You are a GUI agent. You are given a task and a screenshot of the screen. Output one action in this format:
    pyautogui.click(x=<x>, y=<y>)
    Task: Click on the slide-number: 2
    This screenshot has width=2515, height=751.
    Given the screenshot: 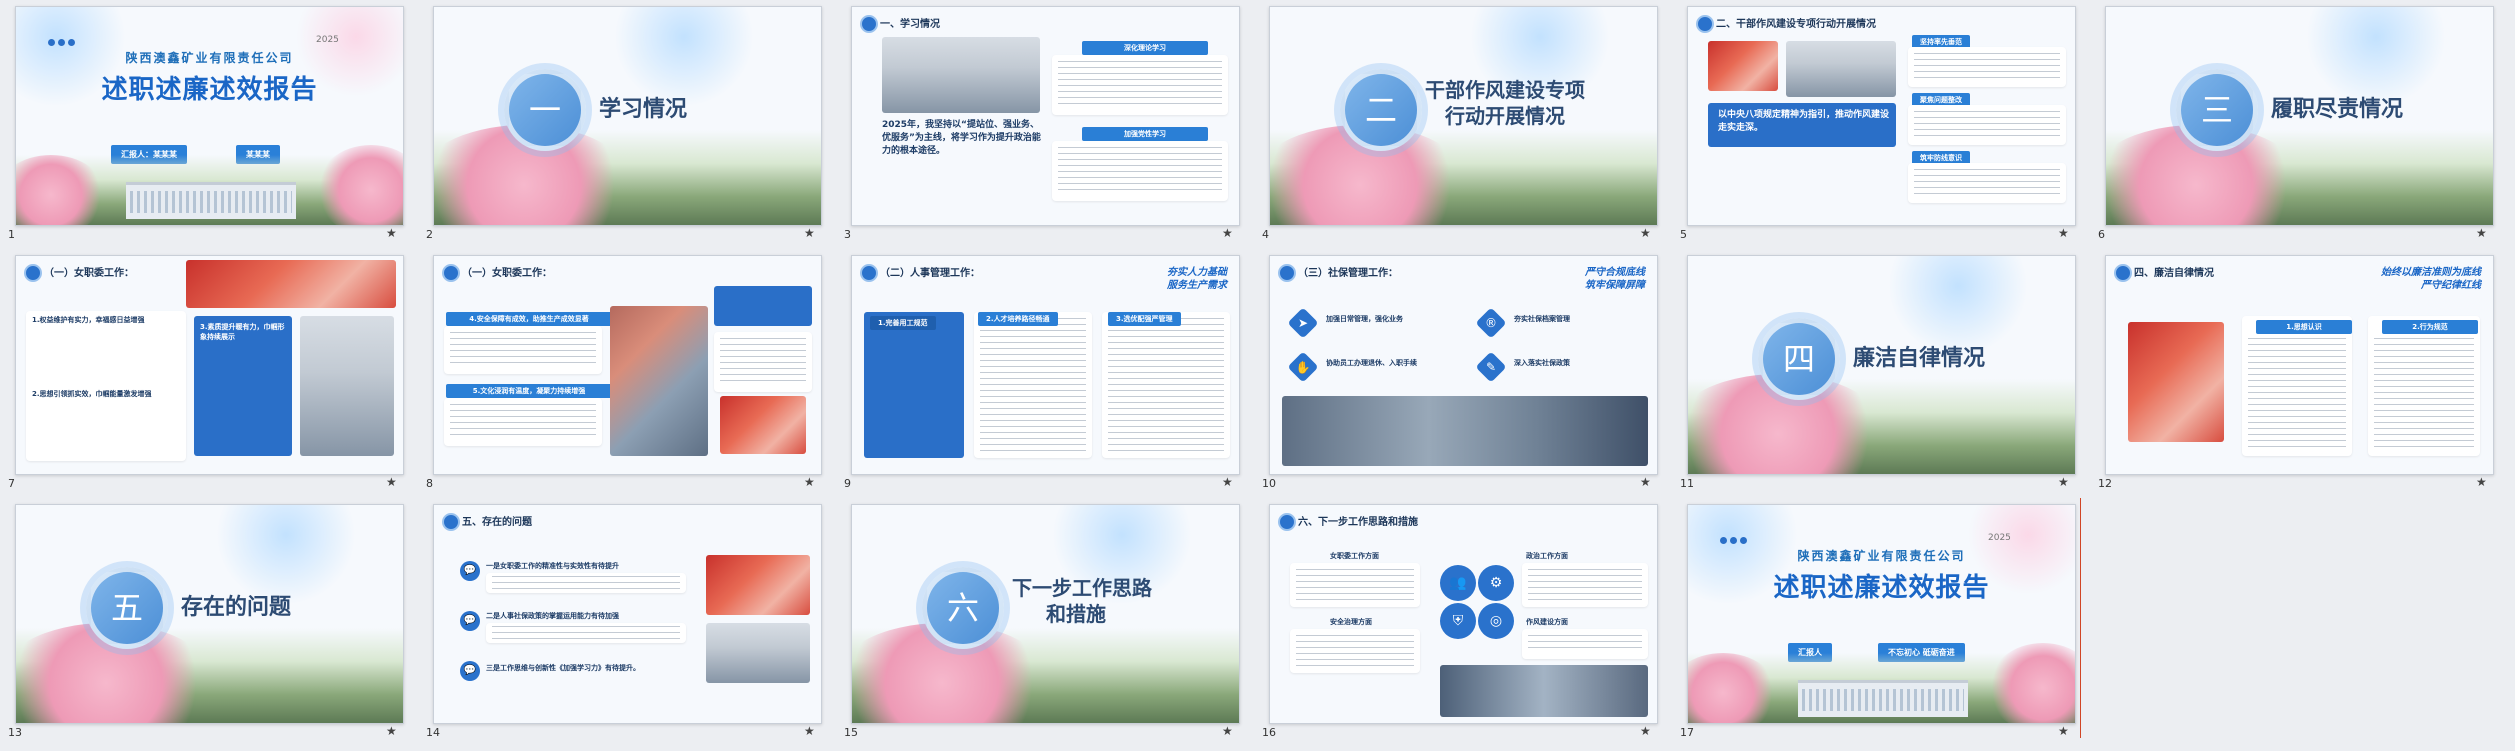 What is the action you would take?
    pyautogui.click(x=429, y=234)
    